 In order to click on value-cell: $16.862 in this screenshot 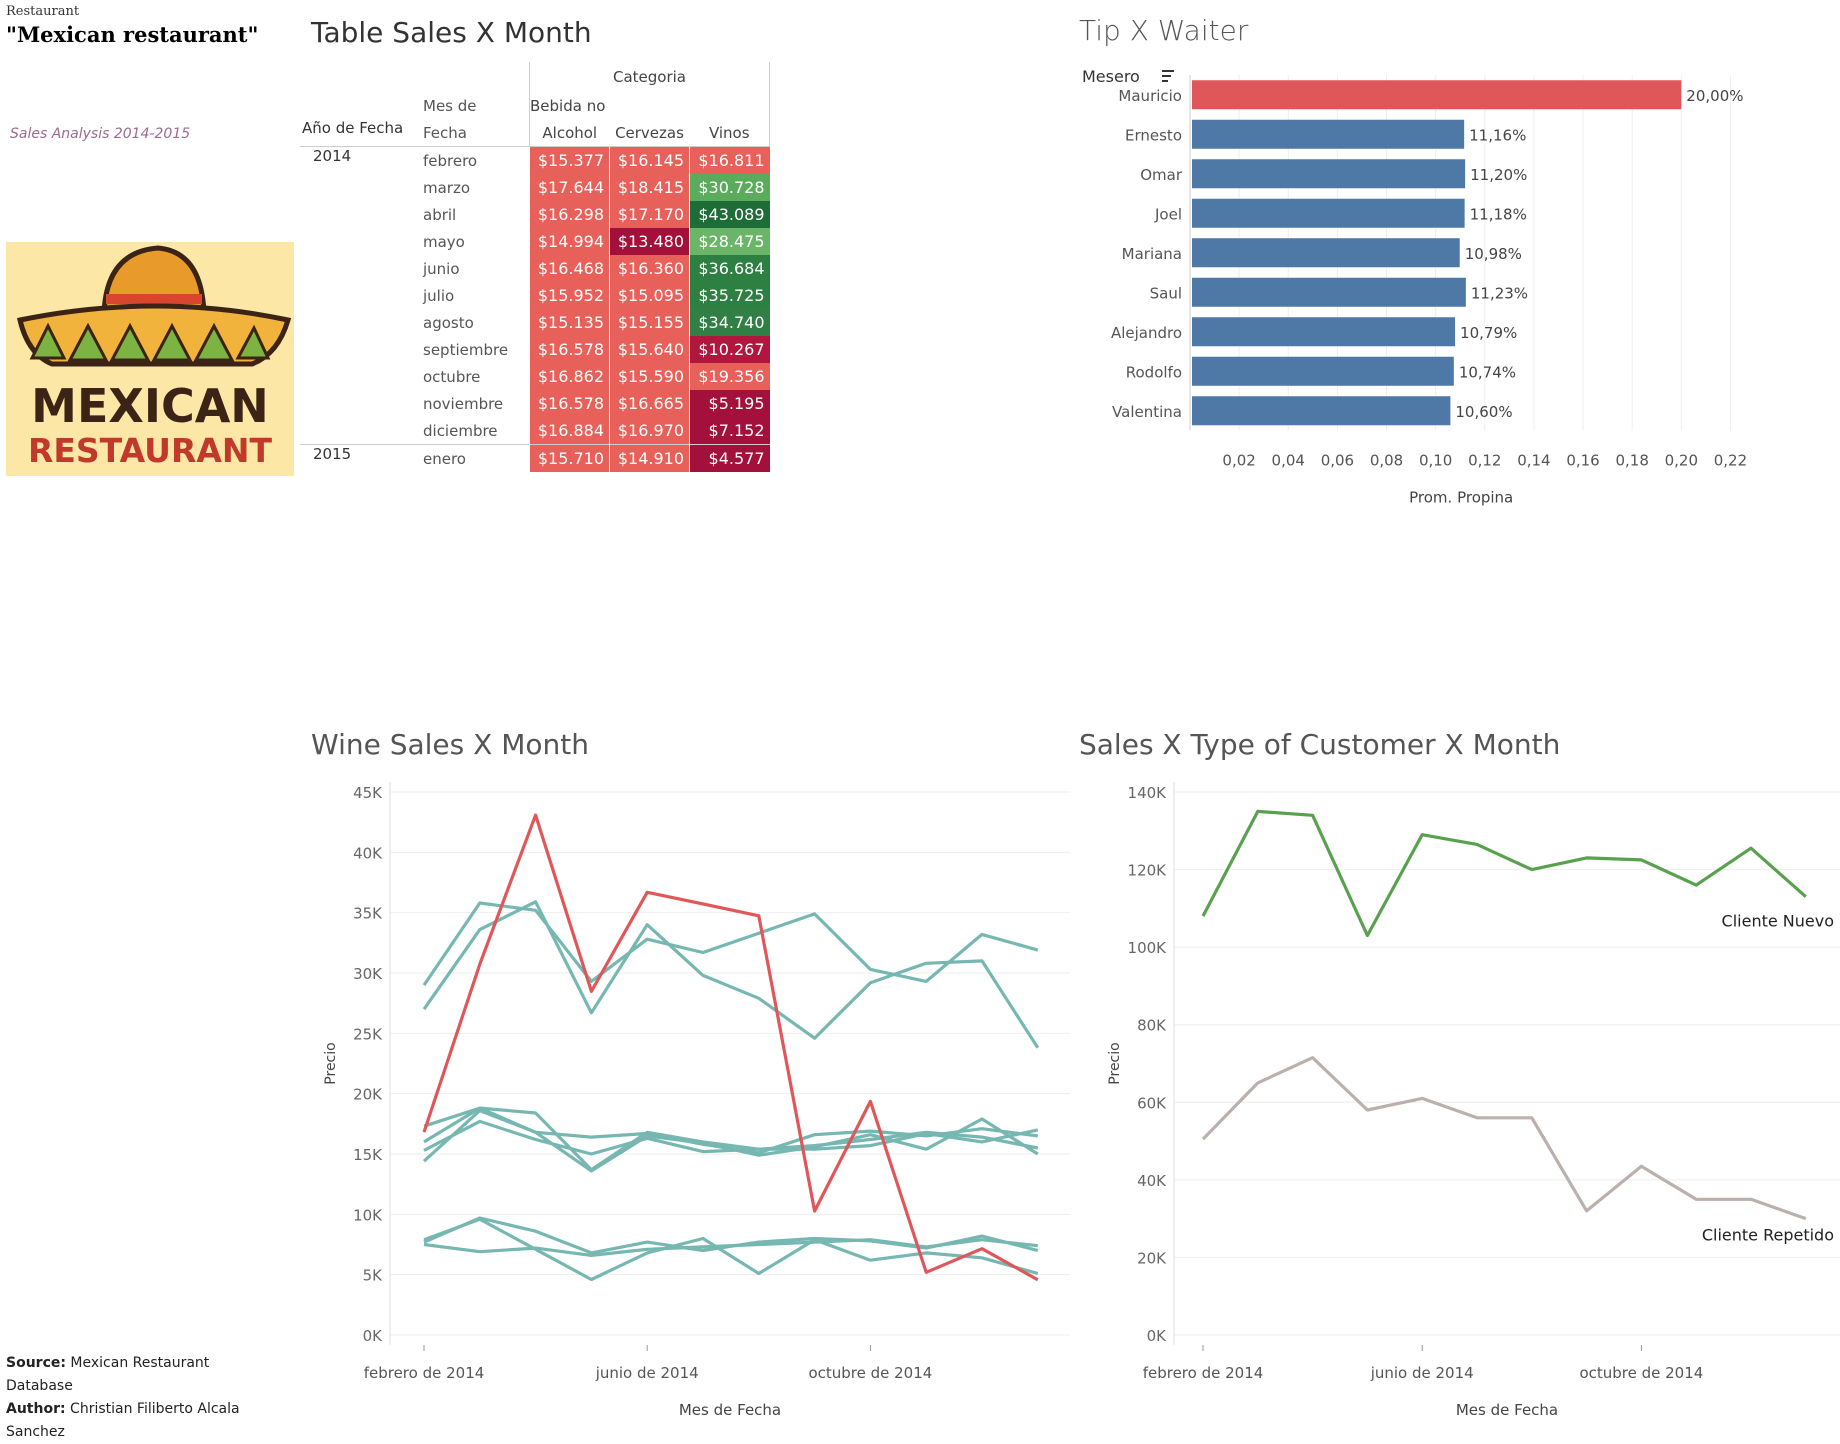, I will do `click(569, 376)`.